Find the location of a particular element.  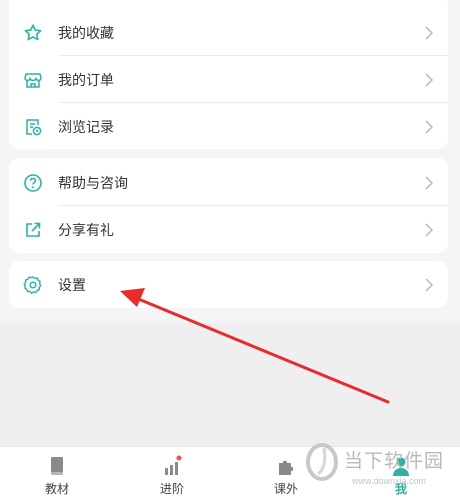

bottom-tab-bar: 教材 进阶 课外 我 is located at coordinates (230, 473).